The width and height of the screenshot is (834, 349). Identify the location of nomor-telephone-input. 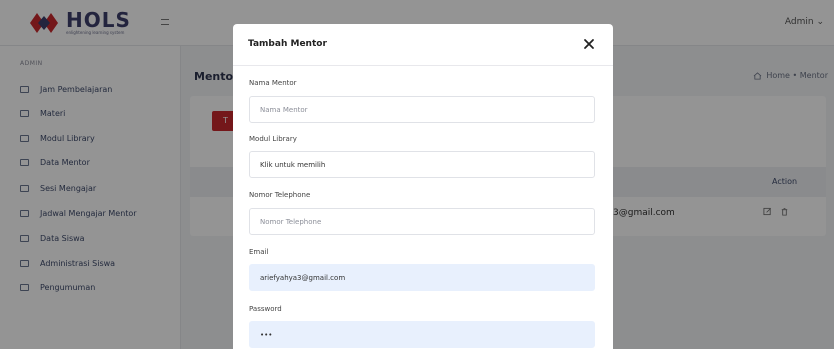
(422, 221).